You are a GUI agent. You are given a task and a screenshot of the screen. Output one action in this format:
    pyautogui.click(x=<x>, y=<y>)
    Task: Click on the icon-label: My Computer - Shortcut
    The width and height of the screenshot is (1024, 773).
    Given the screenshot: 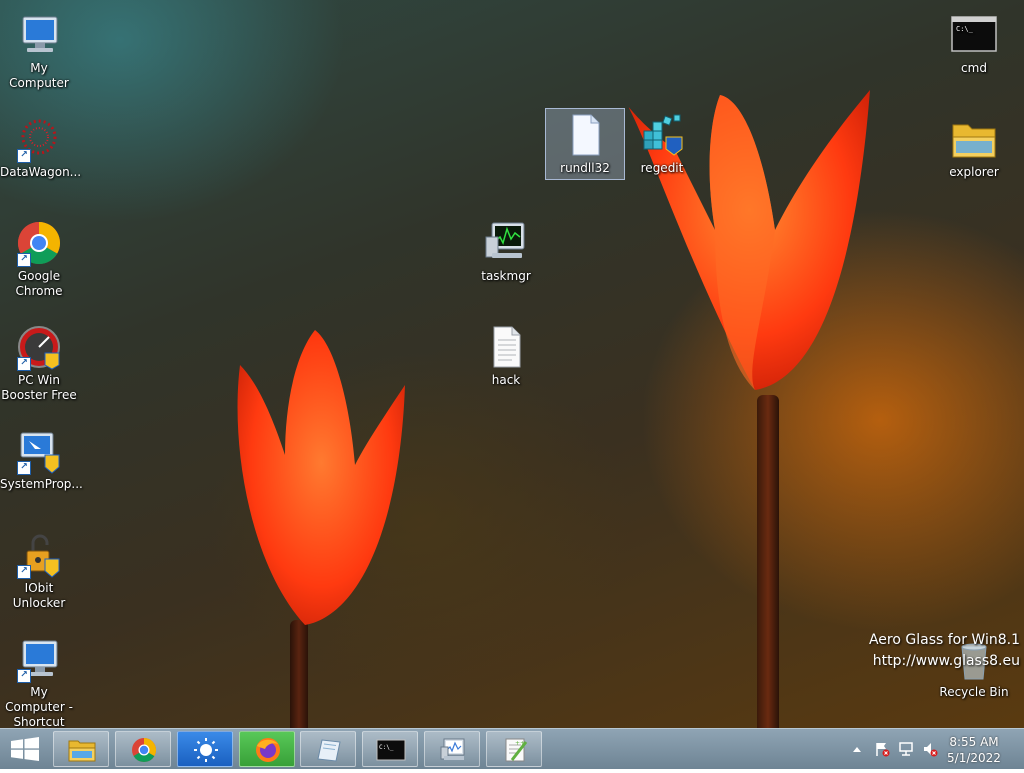 What is the action you would take?
    pyautogui.click(x=39, y=706)
    